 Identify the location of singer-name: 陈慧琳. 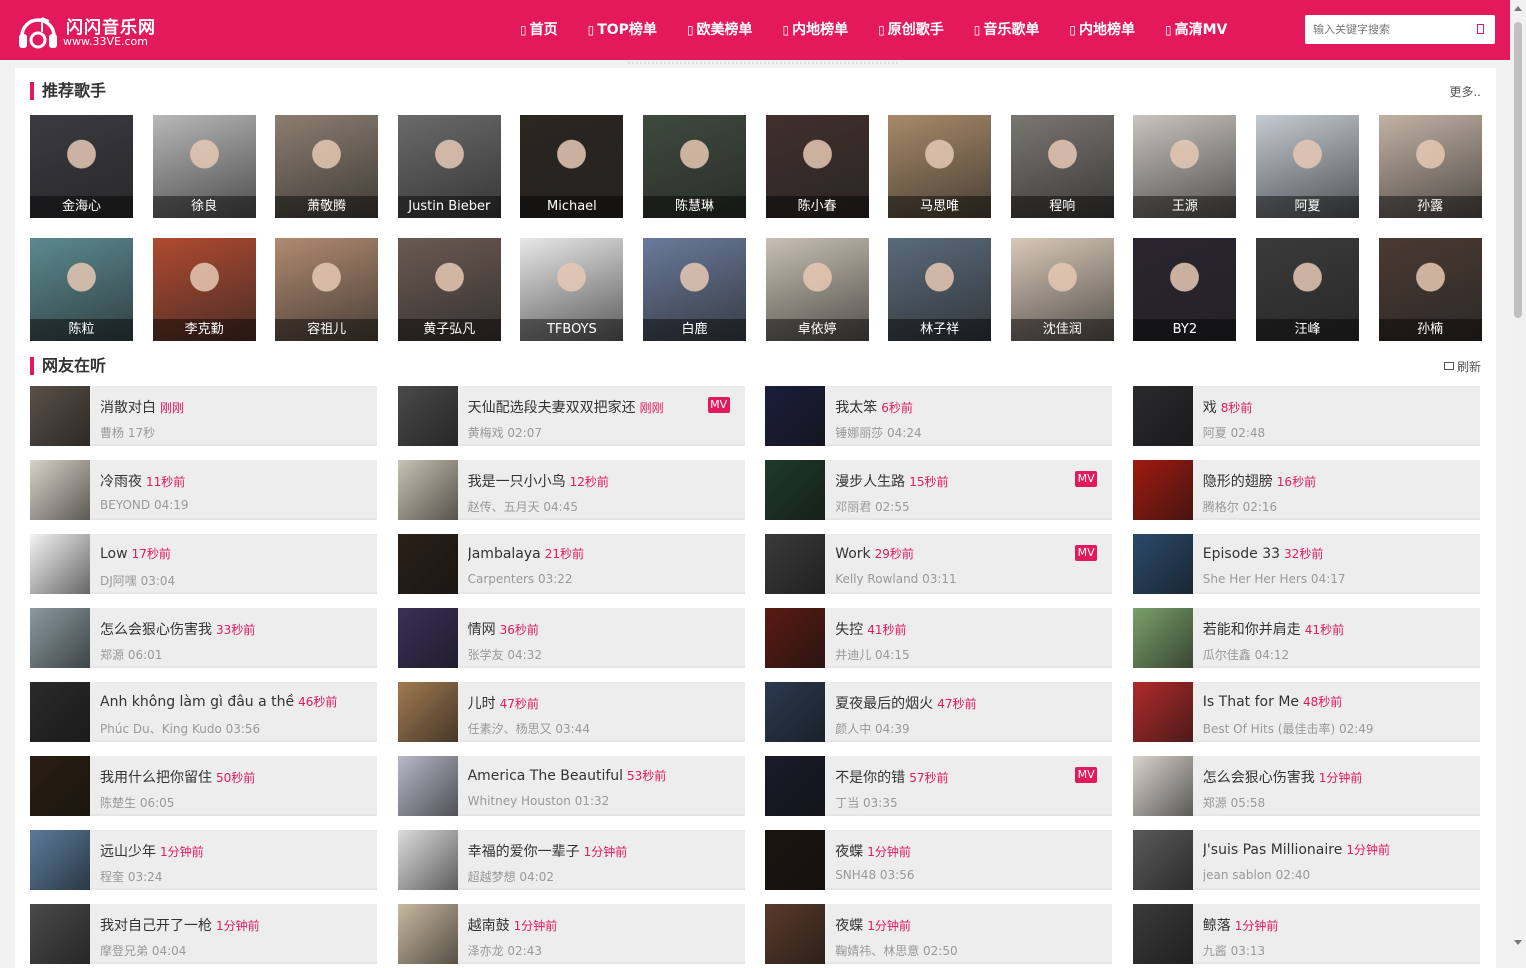
(694, 207).